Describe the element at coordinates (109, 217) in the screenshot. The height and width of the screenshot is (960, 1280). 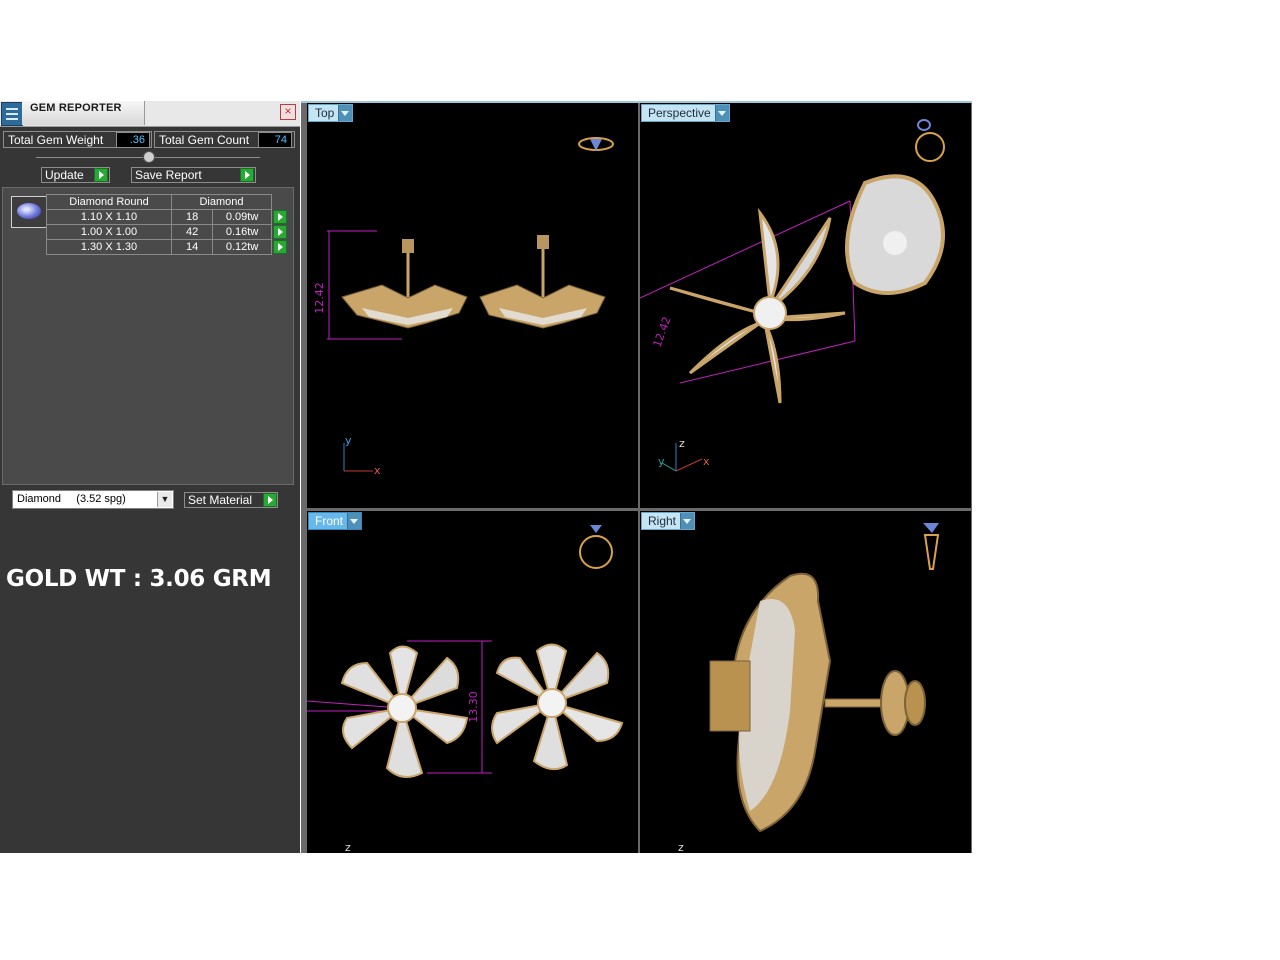
I see `gem-row-size: 1.10 X 1.10` at that location.